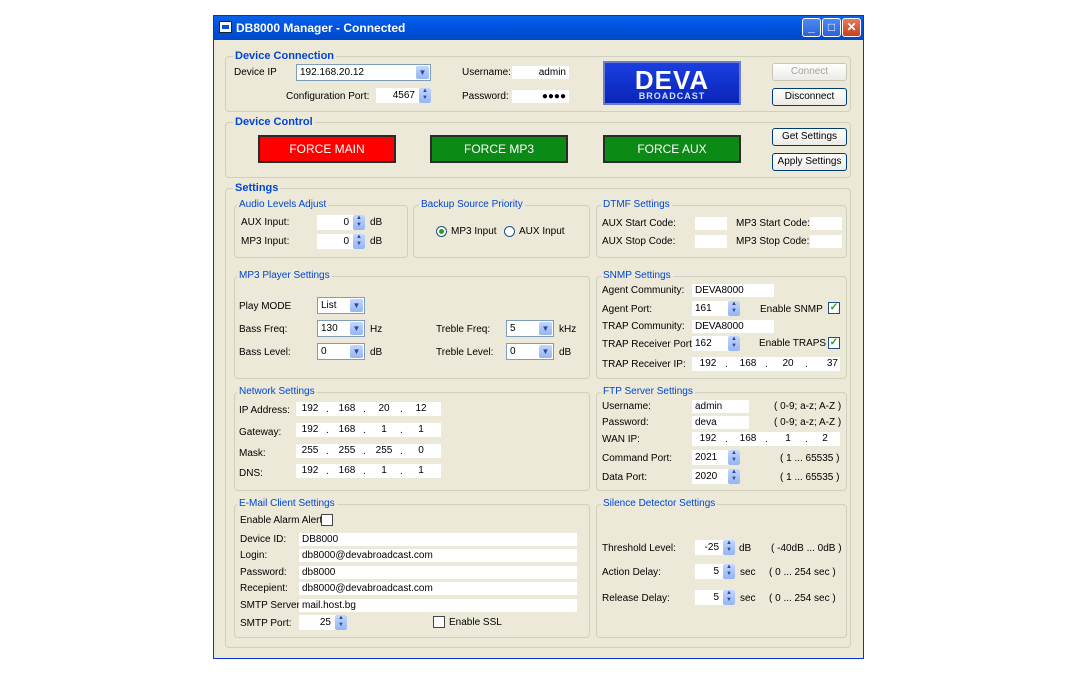 The width and height of the screenshot is (1080, 675). Describe the element at coordinates (711, 241) in the screenshot. I see `aux-stop-field` at that location.